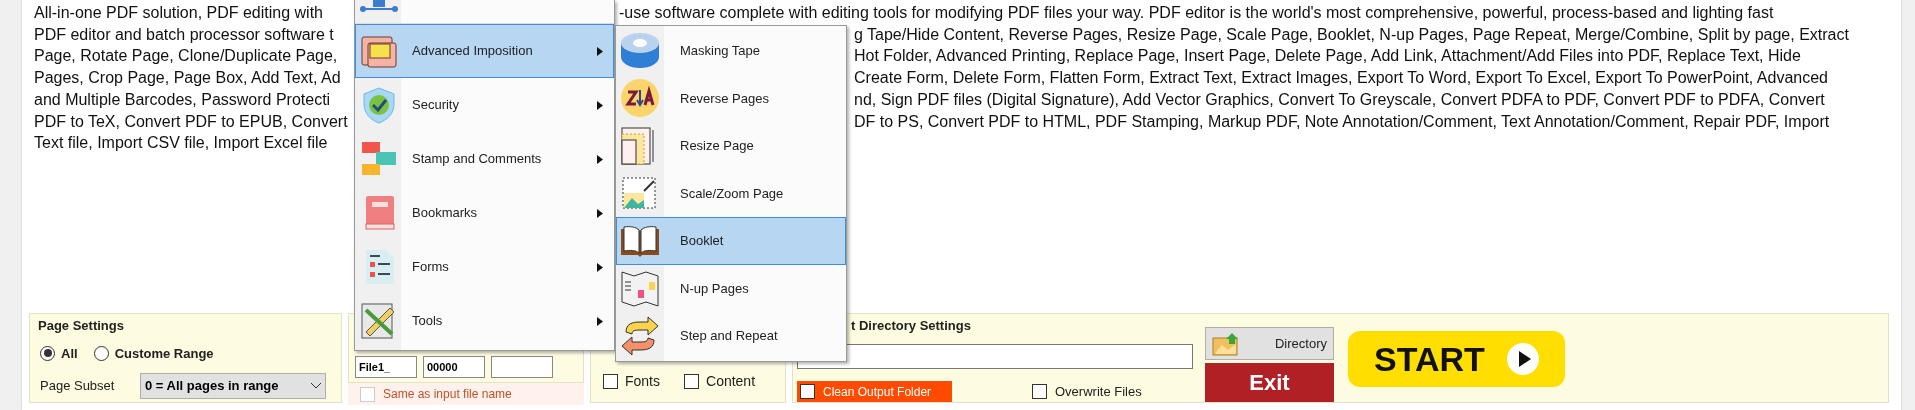 The height and width of the screenshot is (410, 1915). Describe the element at coordinates (731, 241) in the screenshot. I see `menu-item: Booklet` at that location.